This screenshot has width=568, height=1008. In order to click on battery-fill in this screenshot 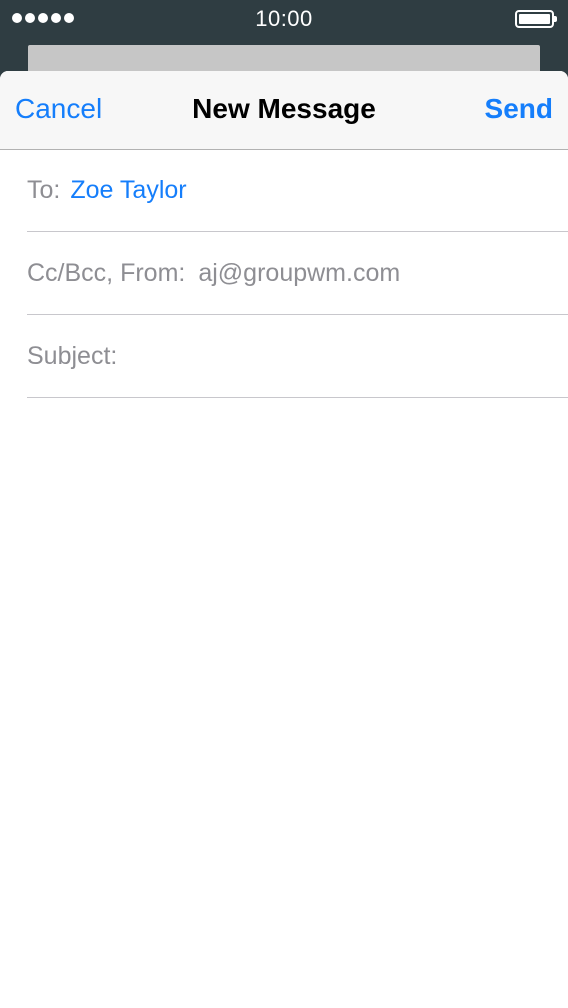, I will do `click(534, 19)`.